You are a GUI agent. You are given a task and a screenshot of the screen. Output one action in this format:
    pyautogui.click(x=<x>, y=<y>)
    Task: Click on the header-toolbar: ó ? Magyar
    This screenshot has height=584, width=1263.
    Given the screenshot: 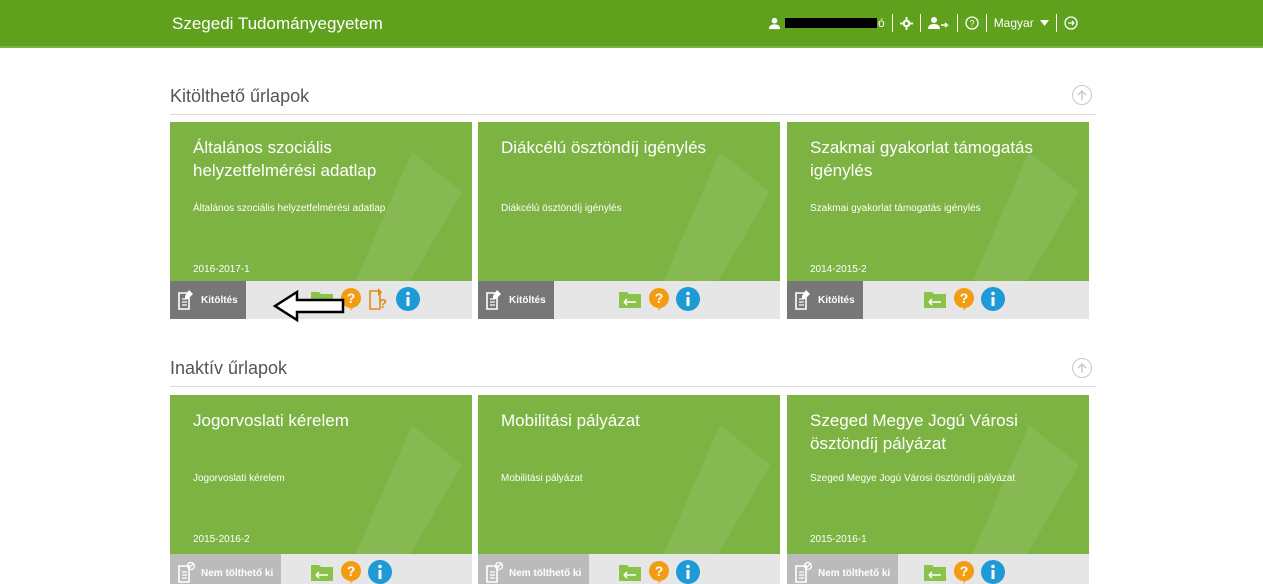 What is the action you would take?
    pyautogui.click(x=923, y=23)
    